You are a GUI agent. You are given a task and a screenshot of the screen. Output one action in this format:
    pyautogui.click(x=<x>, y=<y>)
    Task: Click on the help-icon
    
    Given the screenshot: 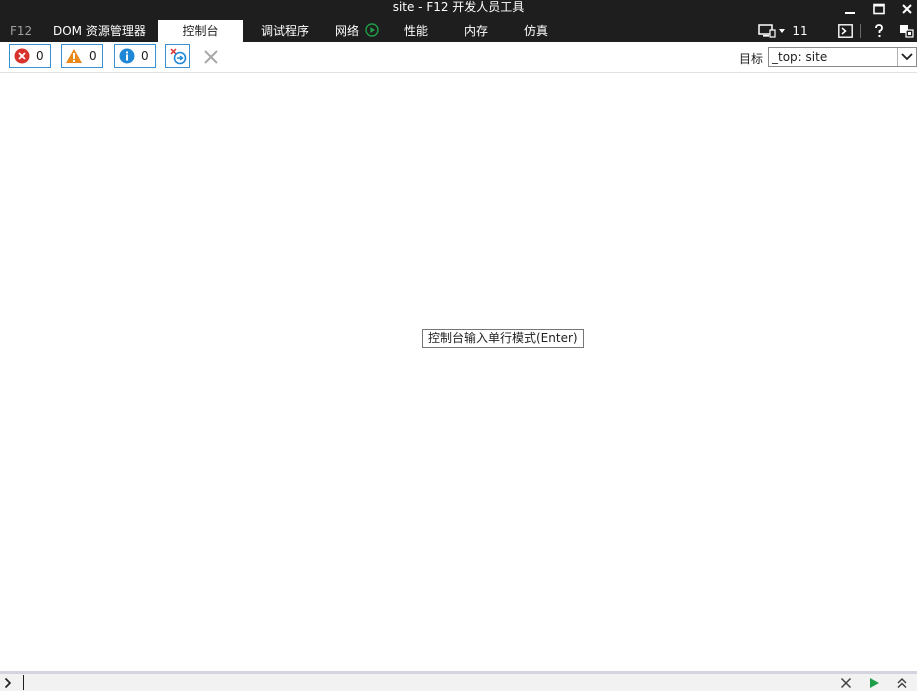 What is the action you would take?
    pyautogui.click(x=879, y=30)
    